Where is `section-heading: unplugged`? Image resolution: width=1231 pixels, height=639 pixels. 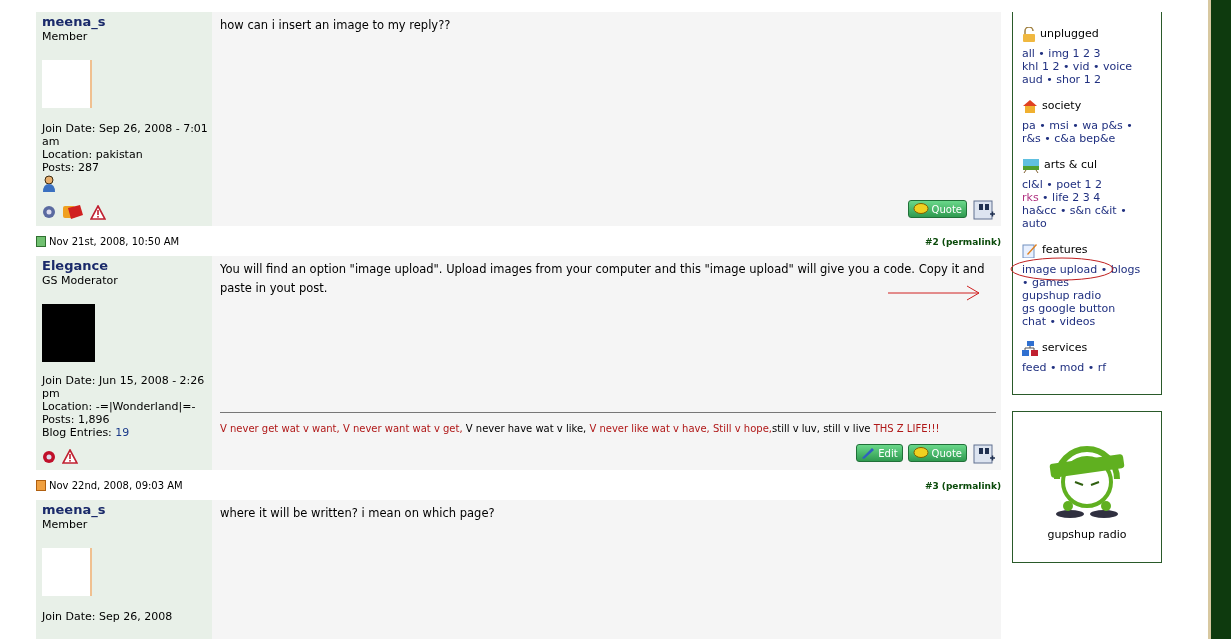 section-heading: unplugged is located at coordinates (1069, 34).